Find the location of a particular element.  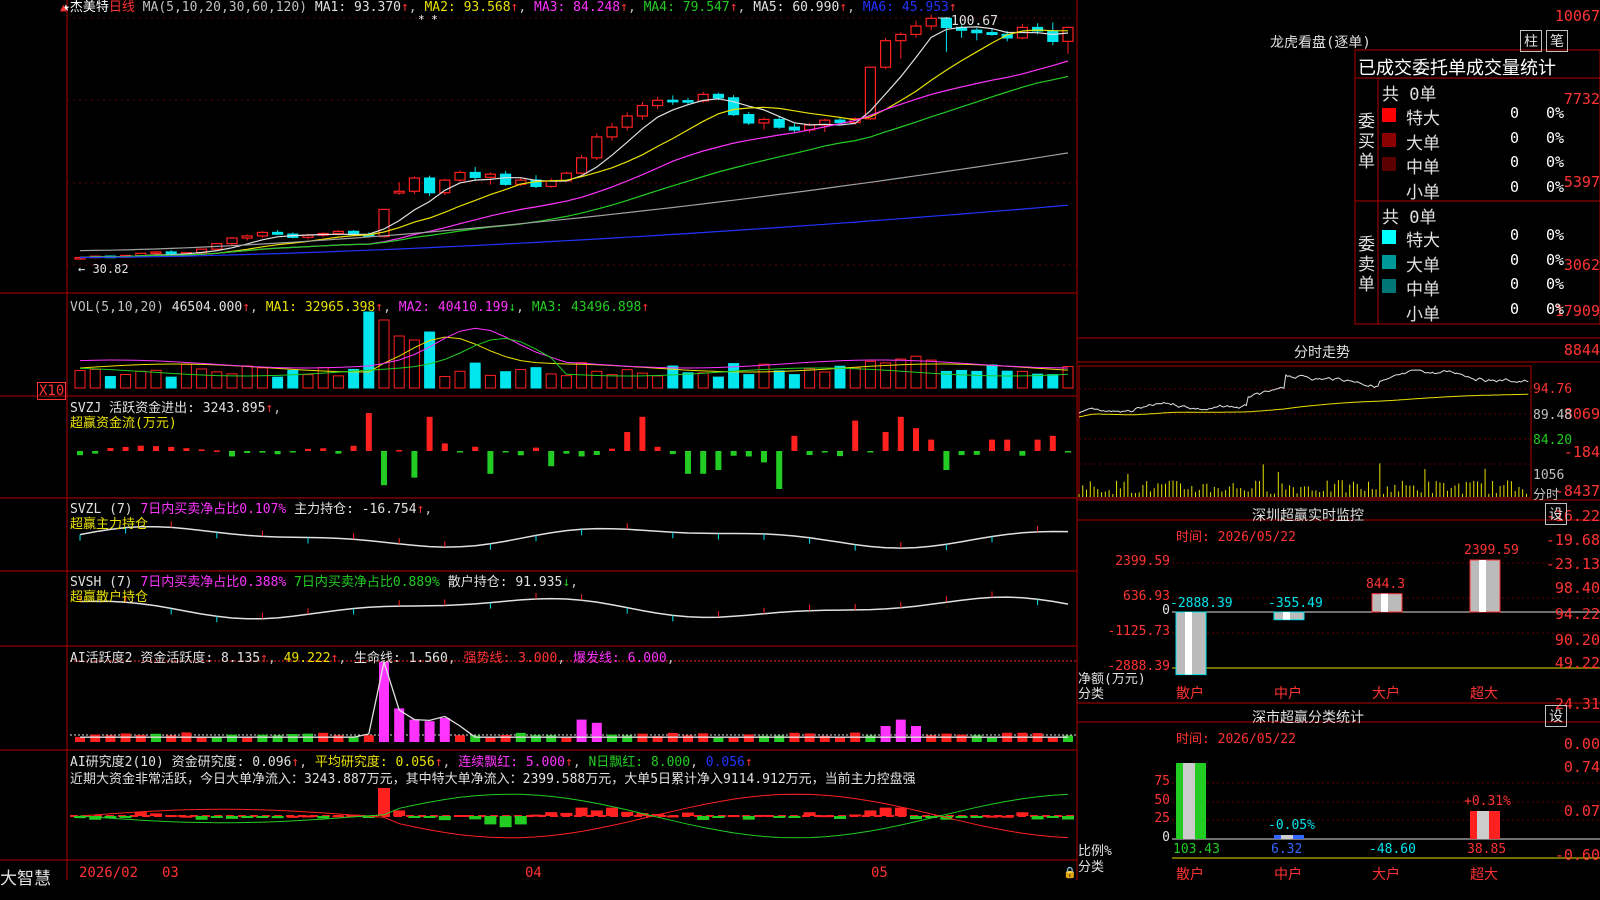

low-price-value: 30.82 is located at coordinates (110, 269).